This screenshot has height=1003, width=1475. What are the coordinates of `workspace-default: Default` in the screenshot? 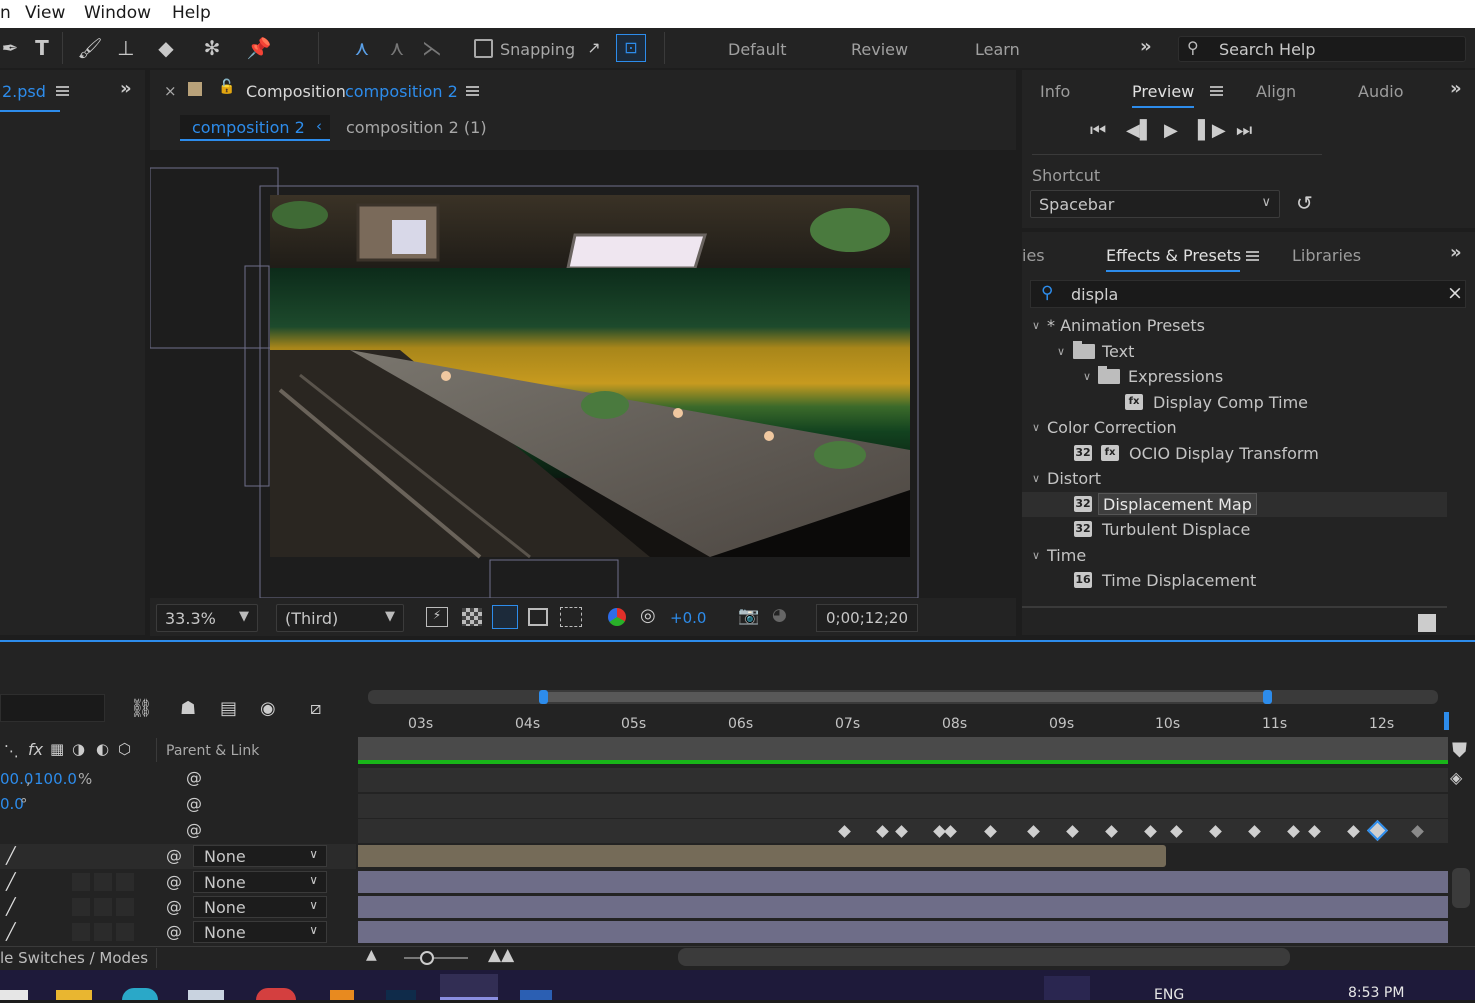 It's located at (757, 49).